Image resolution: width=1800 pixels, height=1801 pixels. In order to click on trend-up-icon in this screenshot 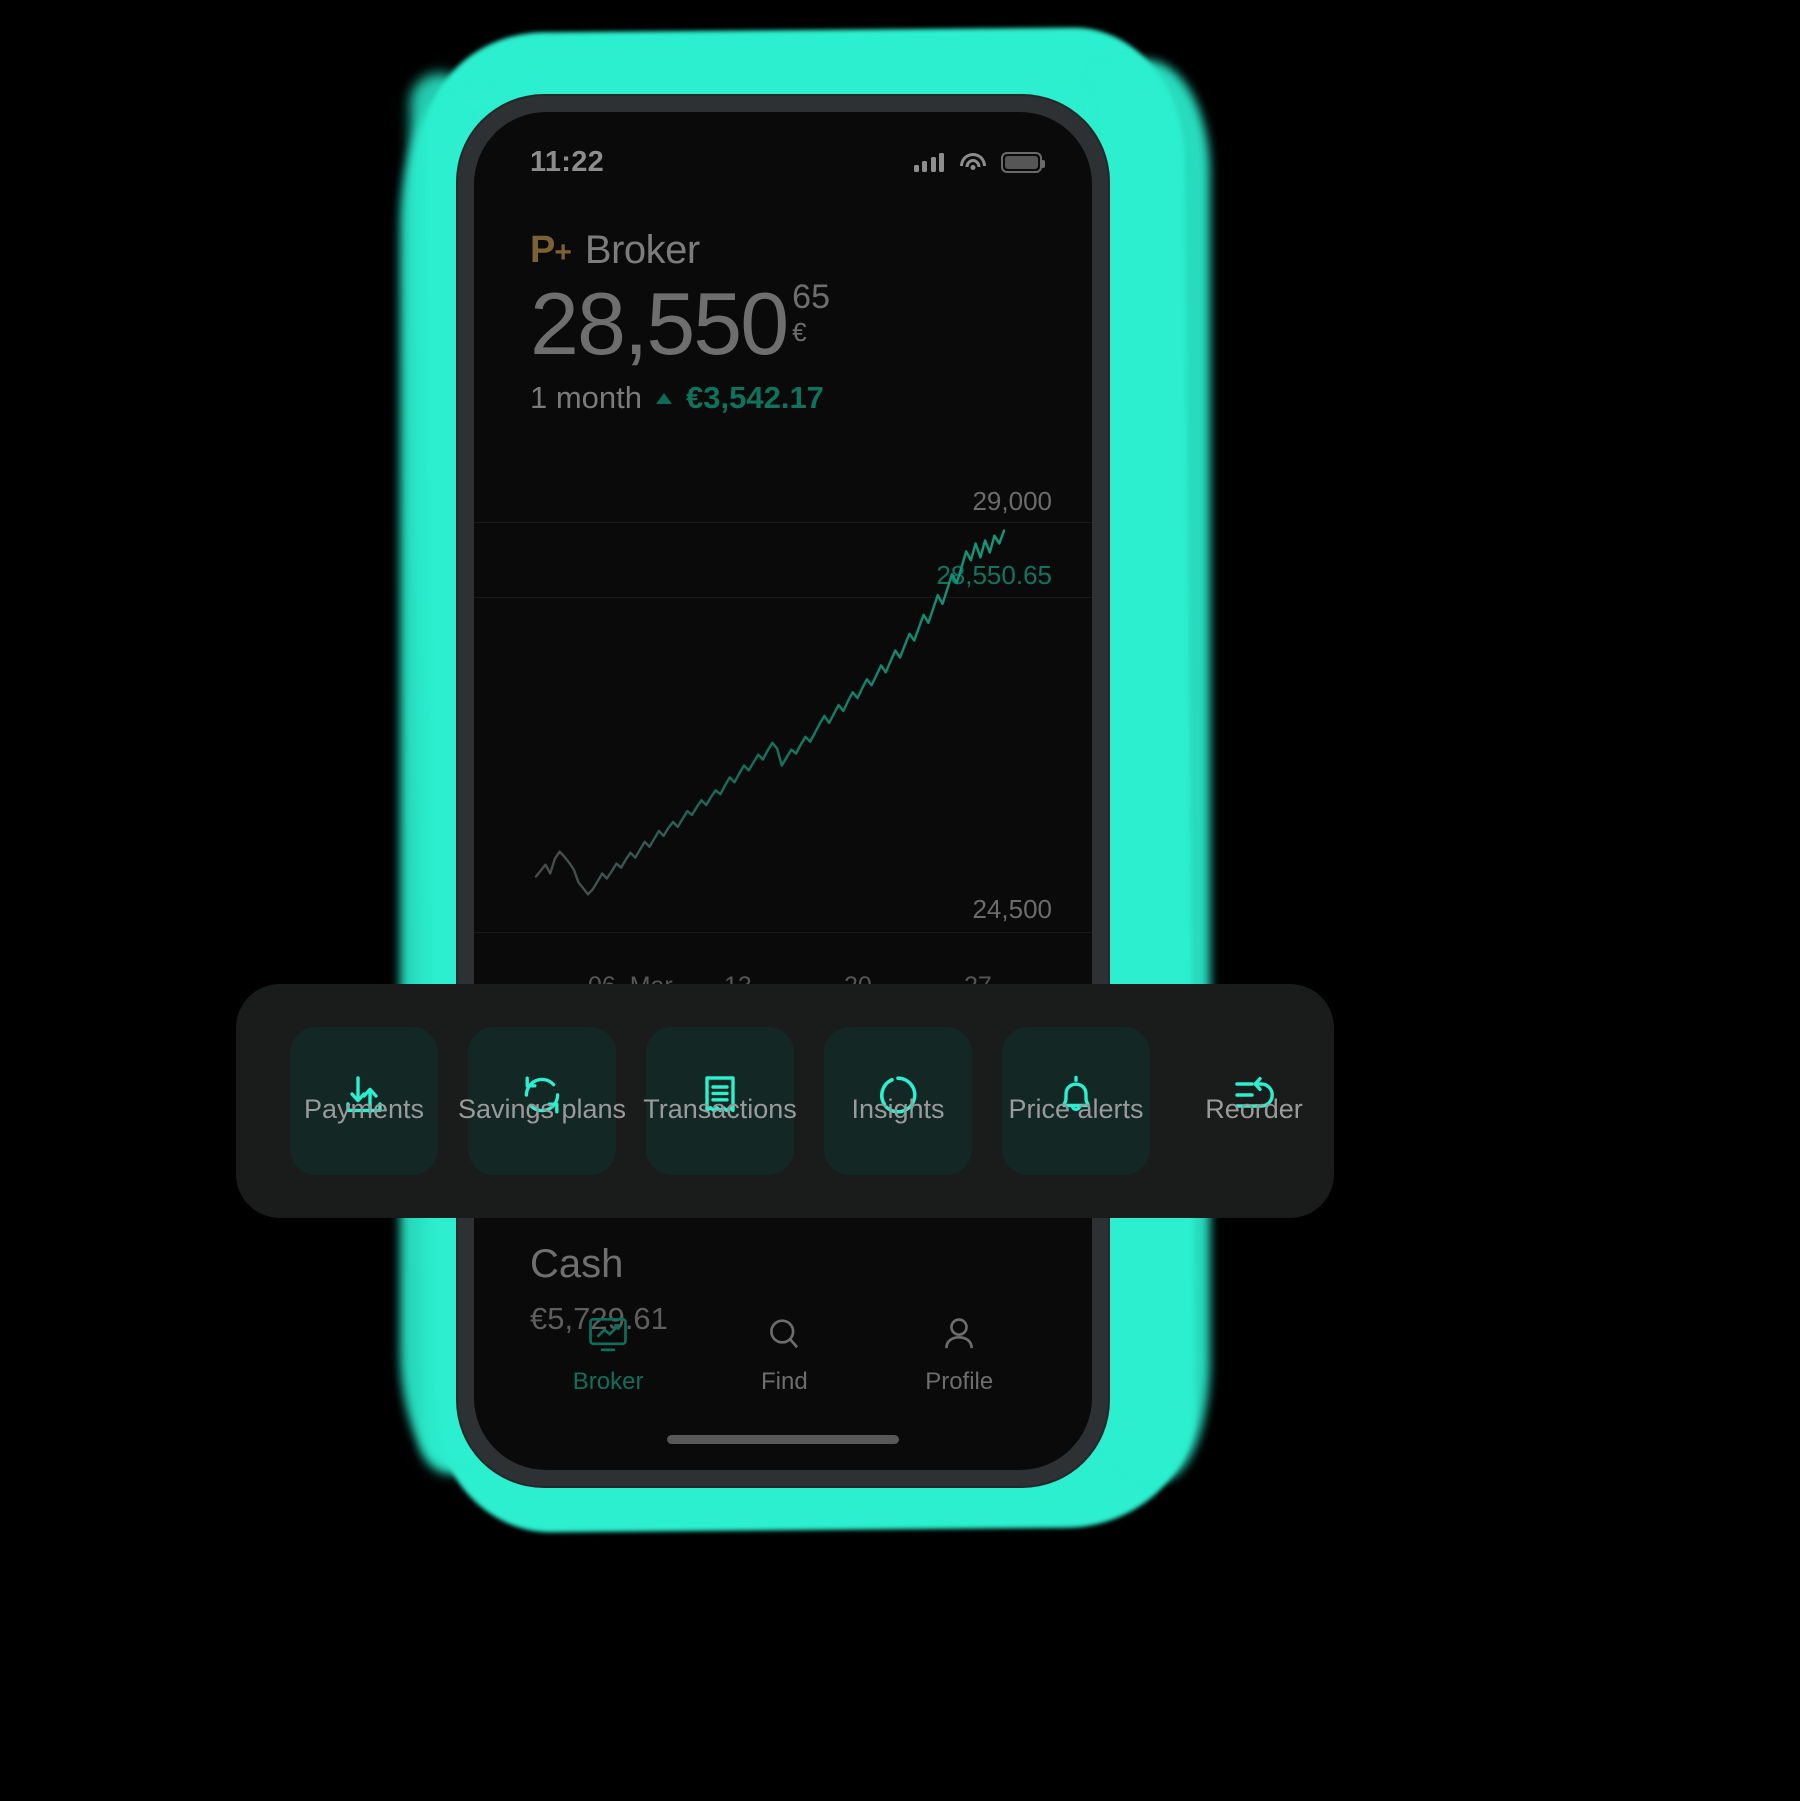, I will do `click(664, 398)`.